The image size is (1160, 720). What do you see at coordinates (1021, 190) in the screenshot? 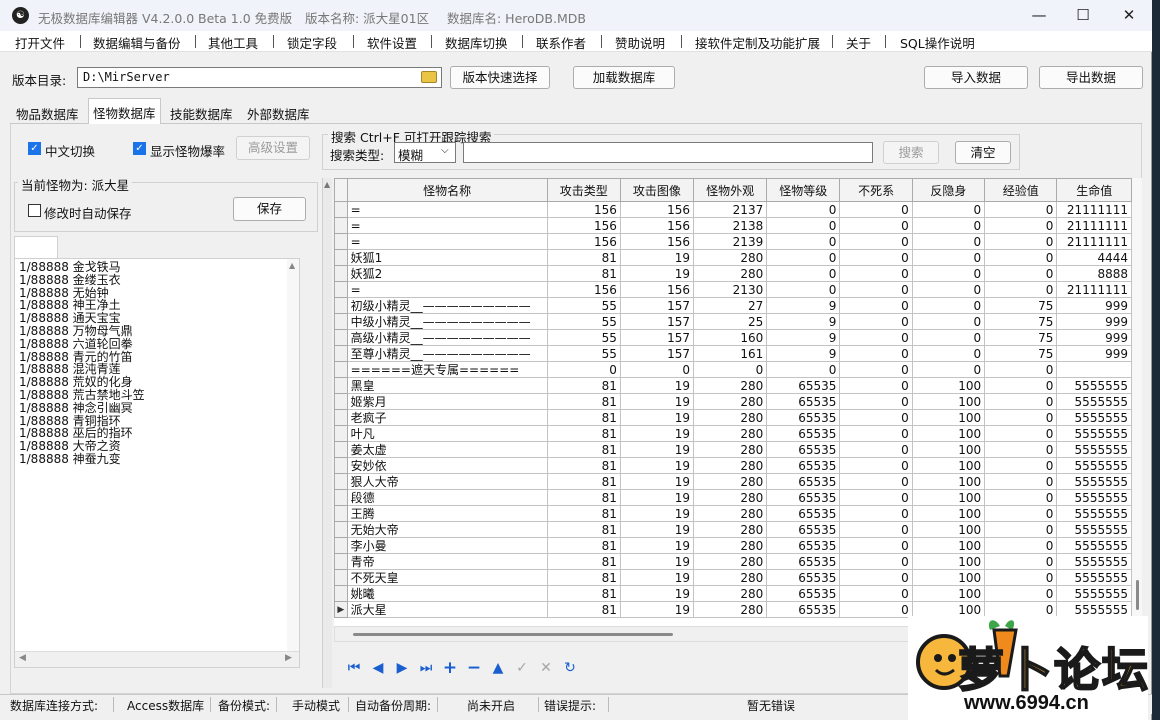
I see `column-header: 经验值` at bounding box center [1021, 190].